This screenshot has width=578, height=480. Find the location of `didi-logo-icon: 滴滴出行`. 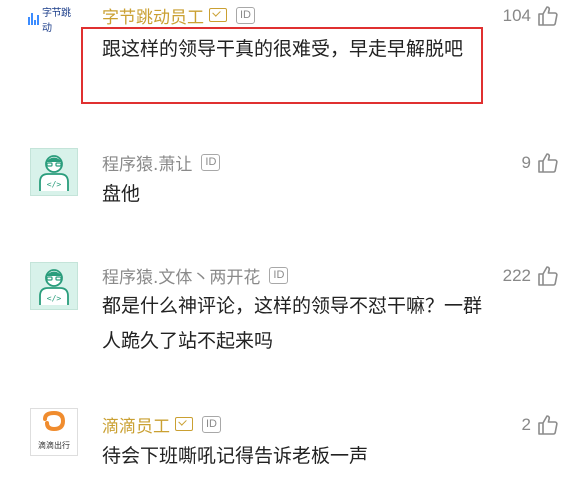

didi-logo-icon: 滴滴出行 is located at coordinates (54, 432).